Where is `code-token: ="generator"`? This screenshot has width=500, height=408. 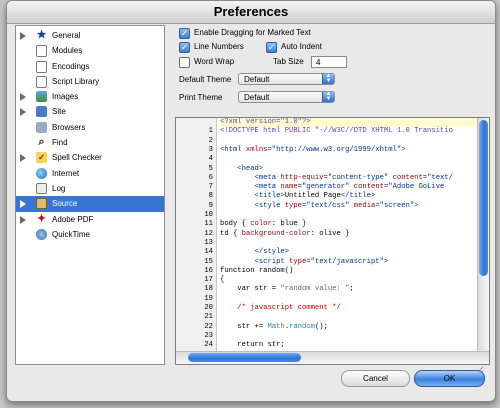 code-token: ="generator" is located at coordinates (325, 187).